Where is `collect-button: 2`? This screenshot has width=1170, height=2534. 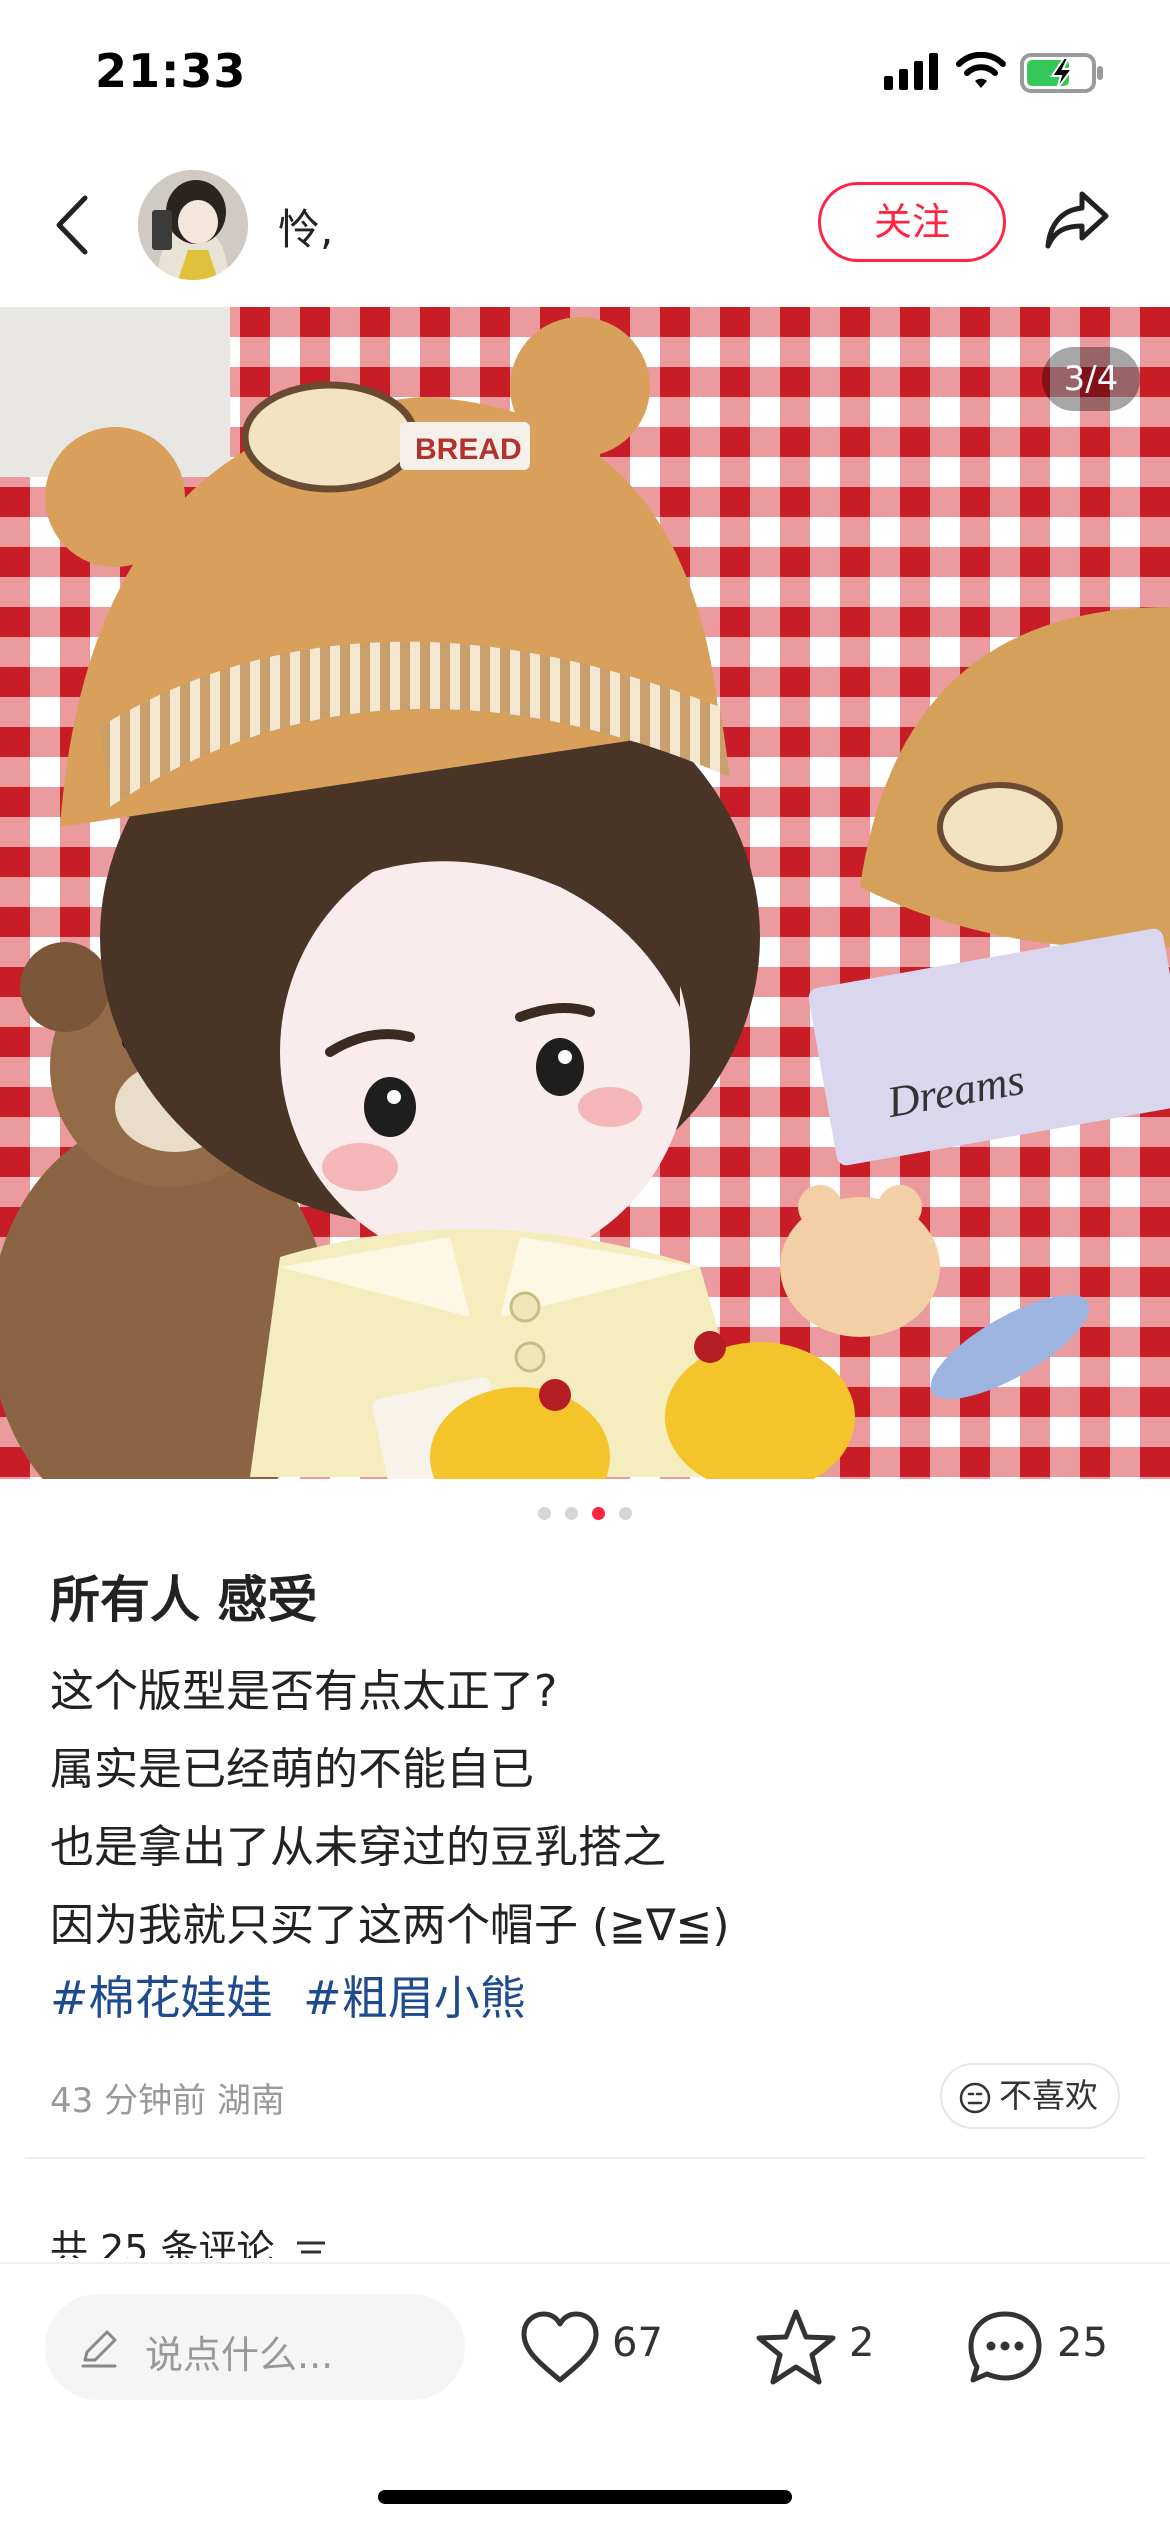
collect-button: 2 is located at coordinates (820, 2349).